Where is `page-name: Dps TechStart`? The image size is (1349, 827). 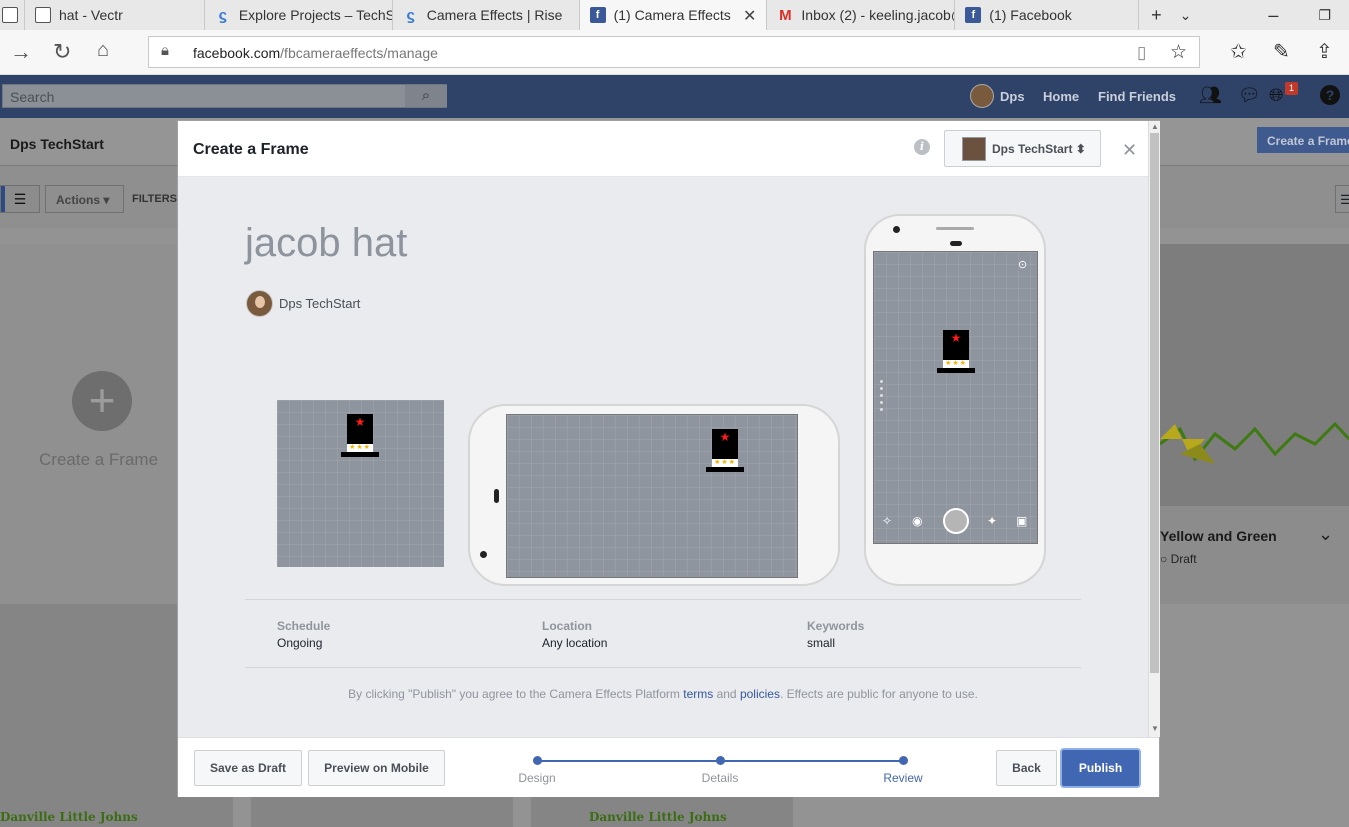
page-name: Dps TechStart is located at coordinates (57, 144).